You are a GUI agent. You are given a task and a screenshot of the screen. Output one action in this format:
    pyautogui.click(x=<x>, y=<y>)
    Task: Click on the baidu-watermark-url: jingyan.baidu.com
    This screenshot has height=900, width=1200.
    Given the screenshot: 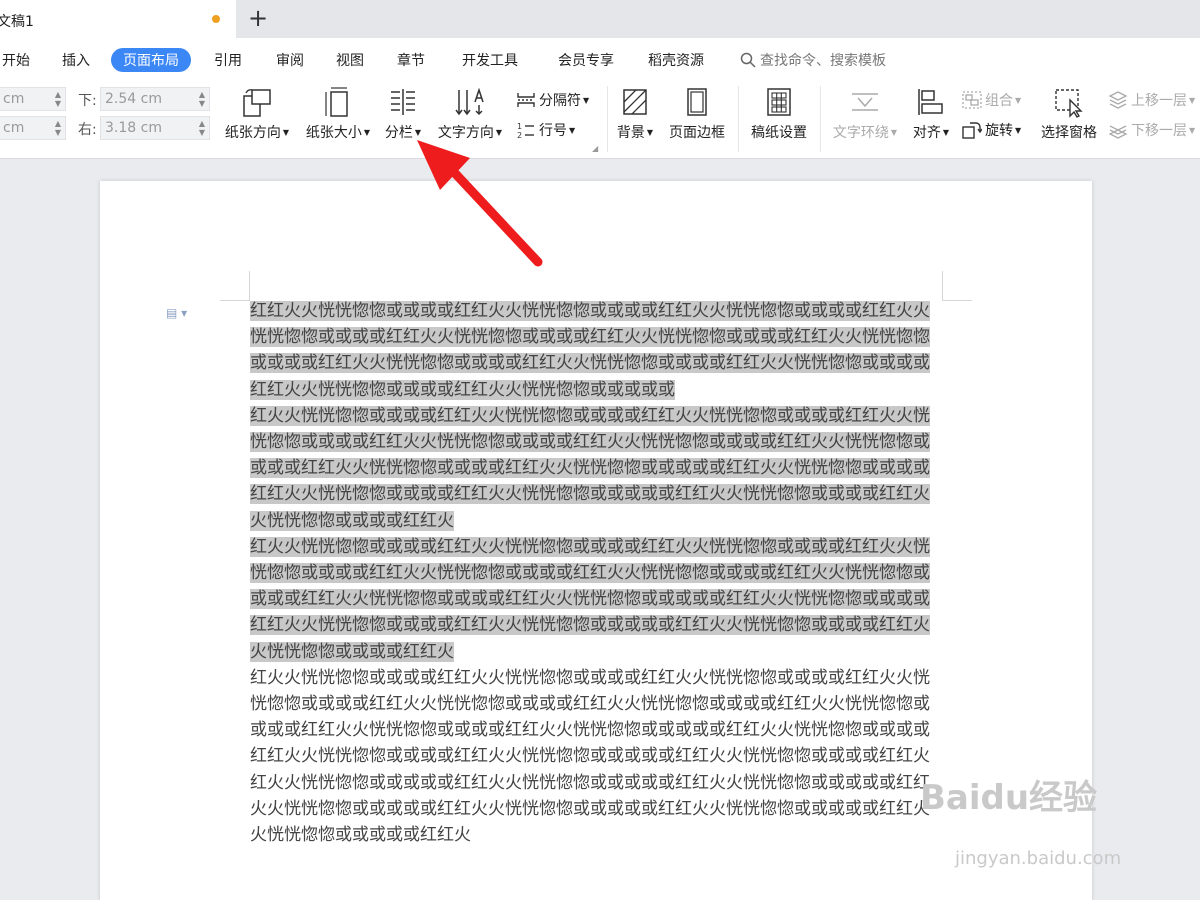 What is the action you would take?
    pyautogui.click(x=1038, y=858)
    